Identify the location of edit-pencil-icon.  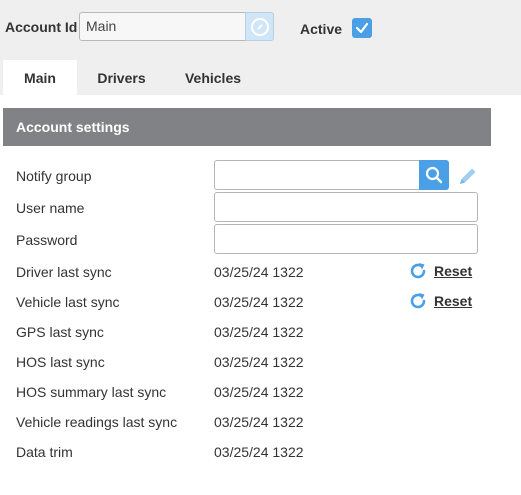
(468, 176).